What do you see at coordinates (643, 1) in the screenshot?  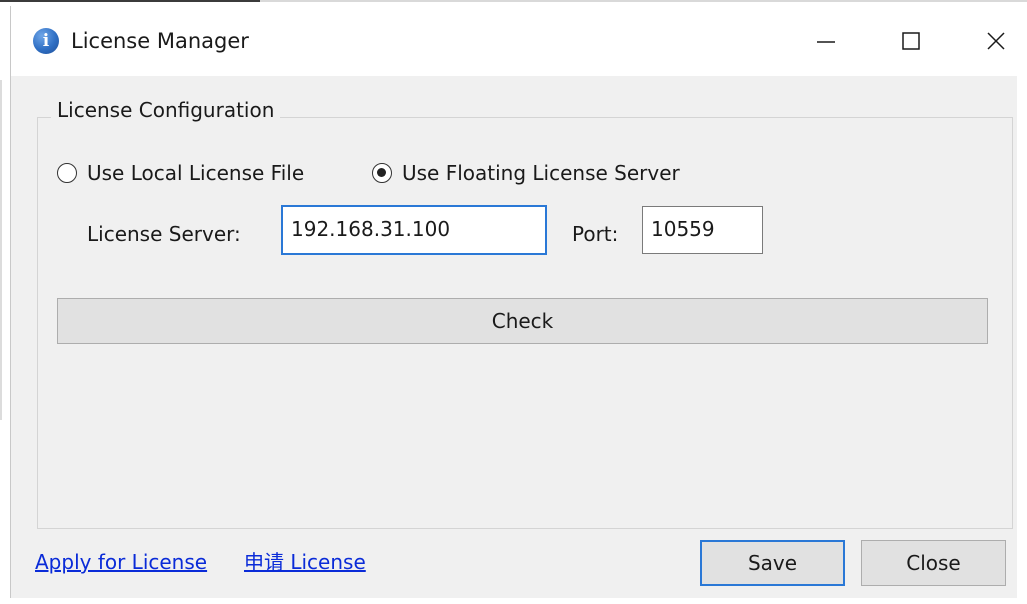 I see `edge-light-segment` at bounding box center [643, 1].